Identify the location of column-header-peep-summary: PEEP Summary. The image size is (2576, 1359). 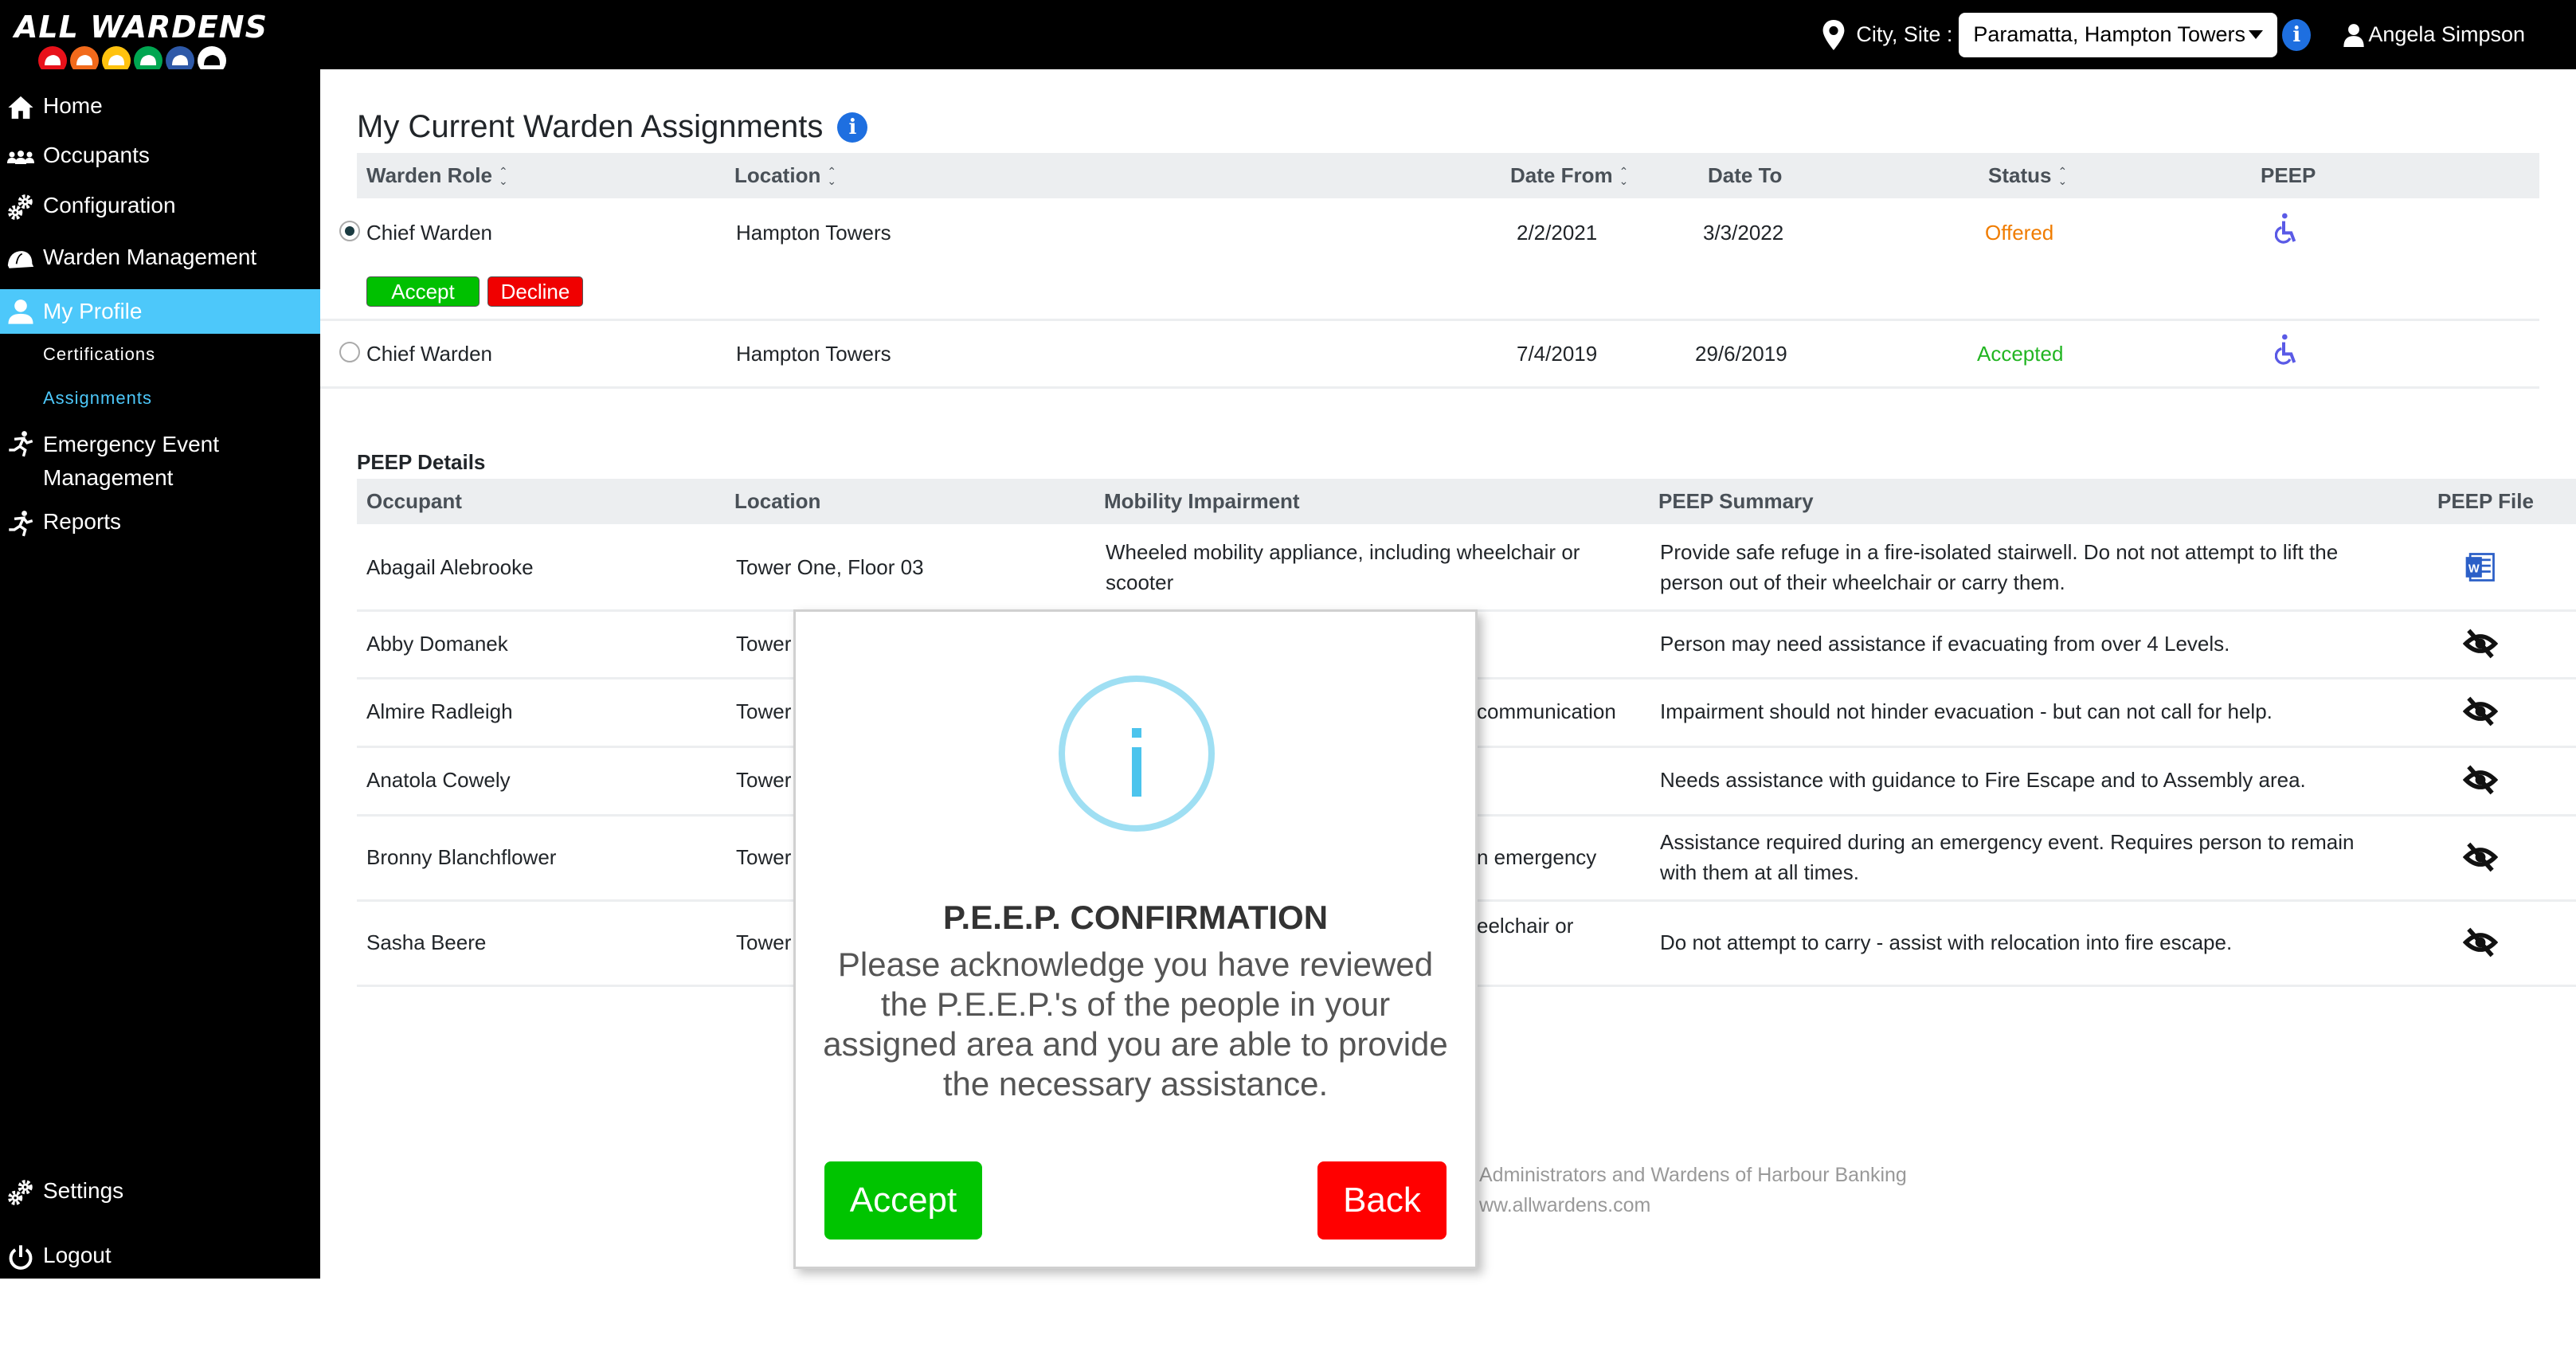
(1736, 501).